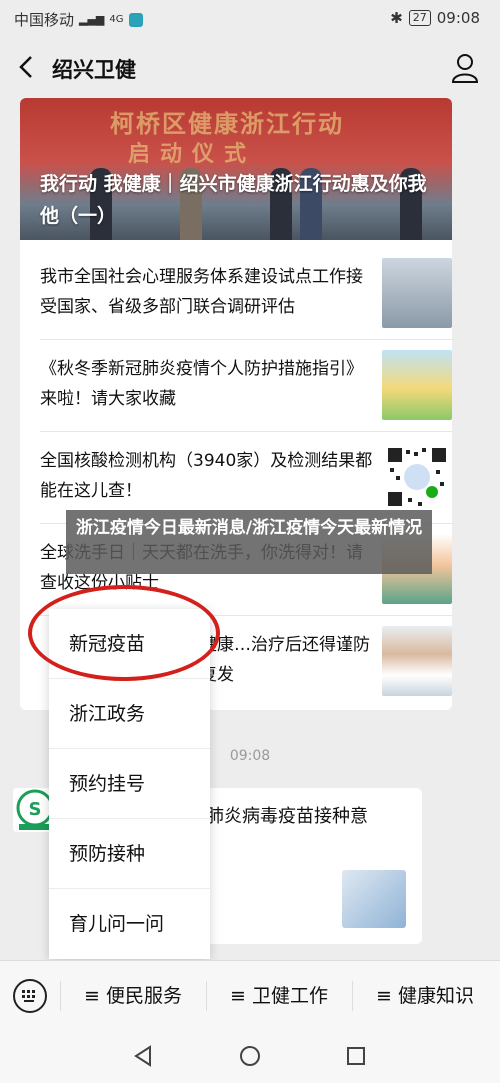  I want to click on status-bar: 中国移动 ▂▄▆ 4G ✱ 27 09:08, so click(250, 19).